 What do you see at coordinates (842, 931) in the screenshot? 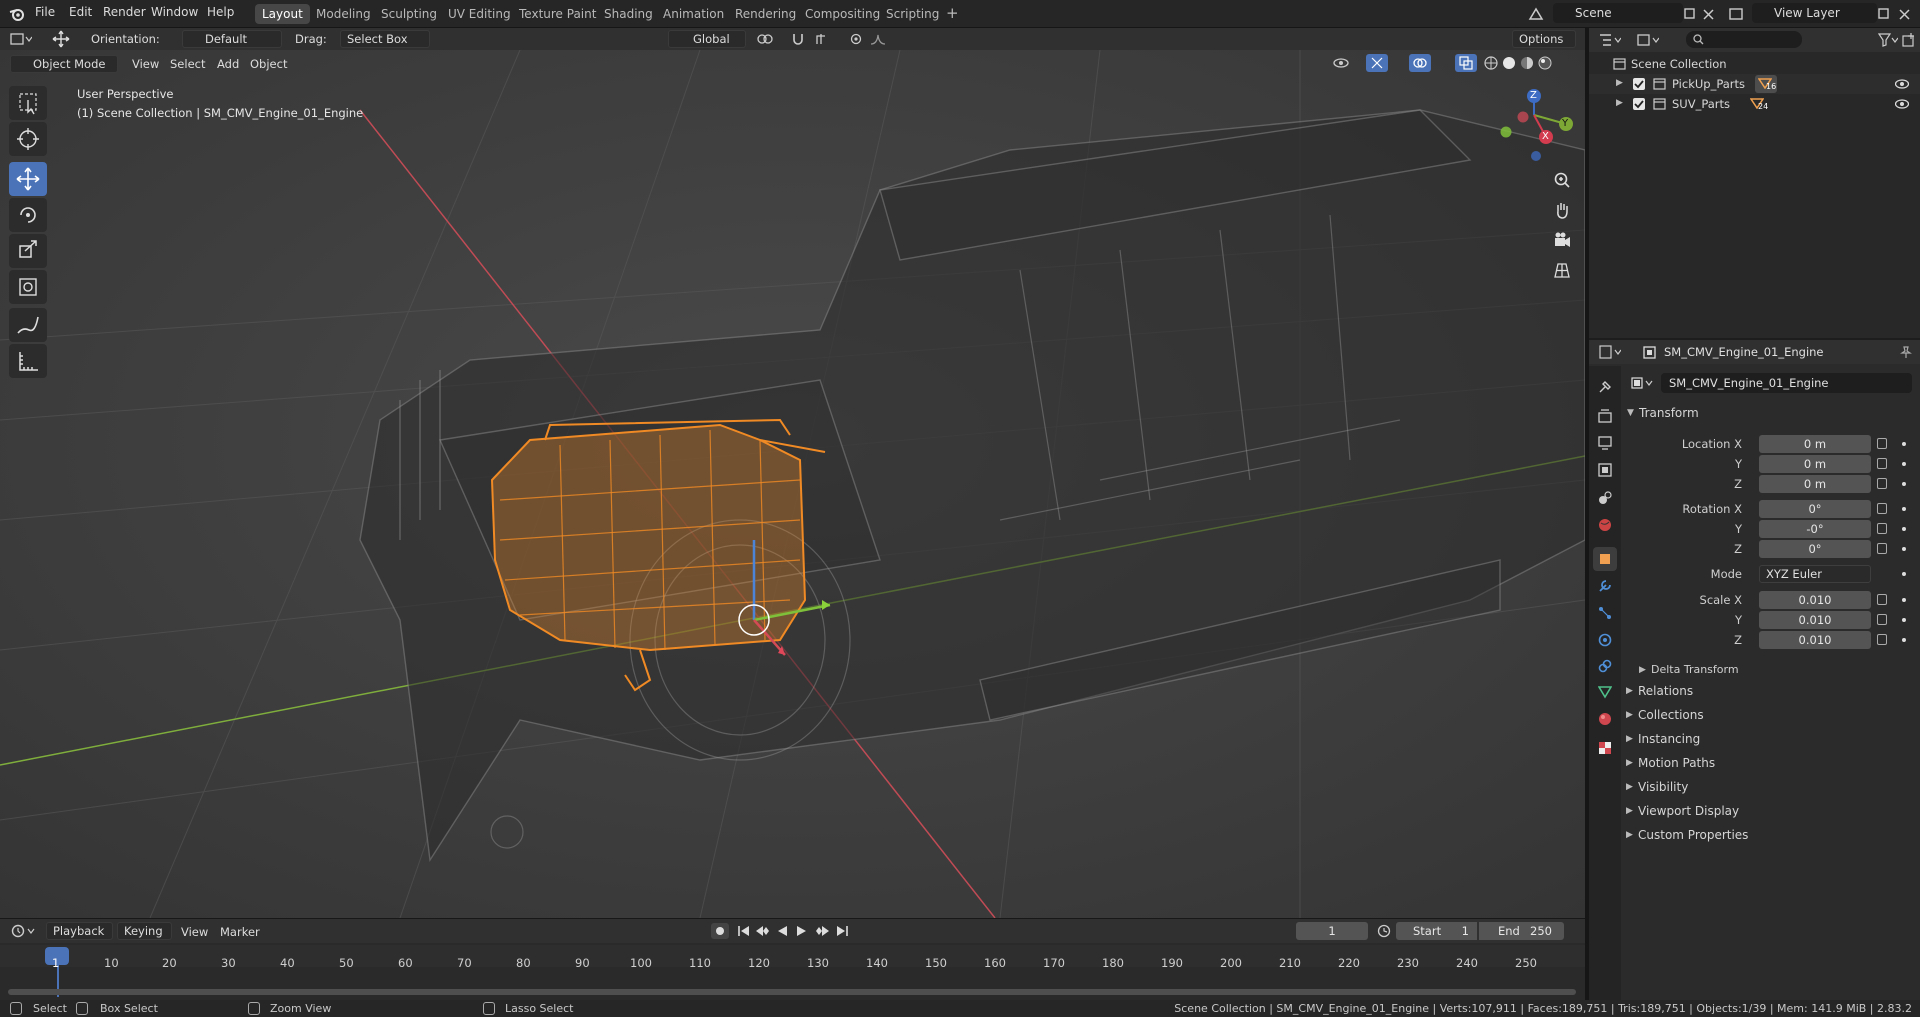
I see `jump-end-icon` at bounding box center [842, 931].